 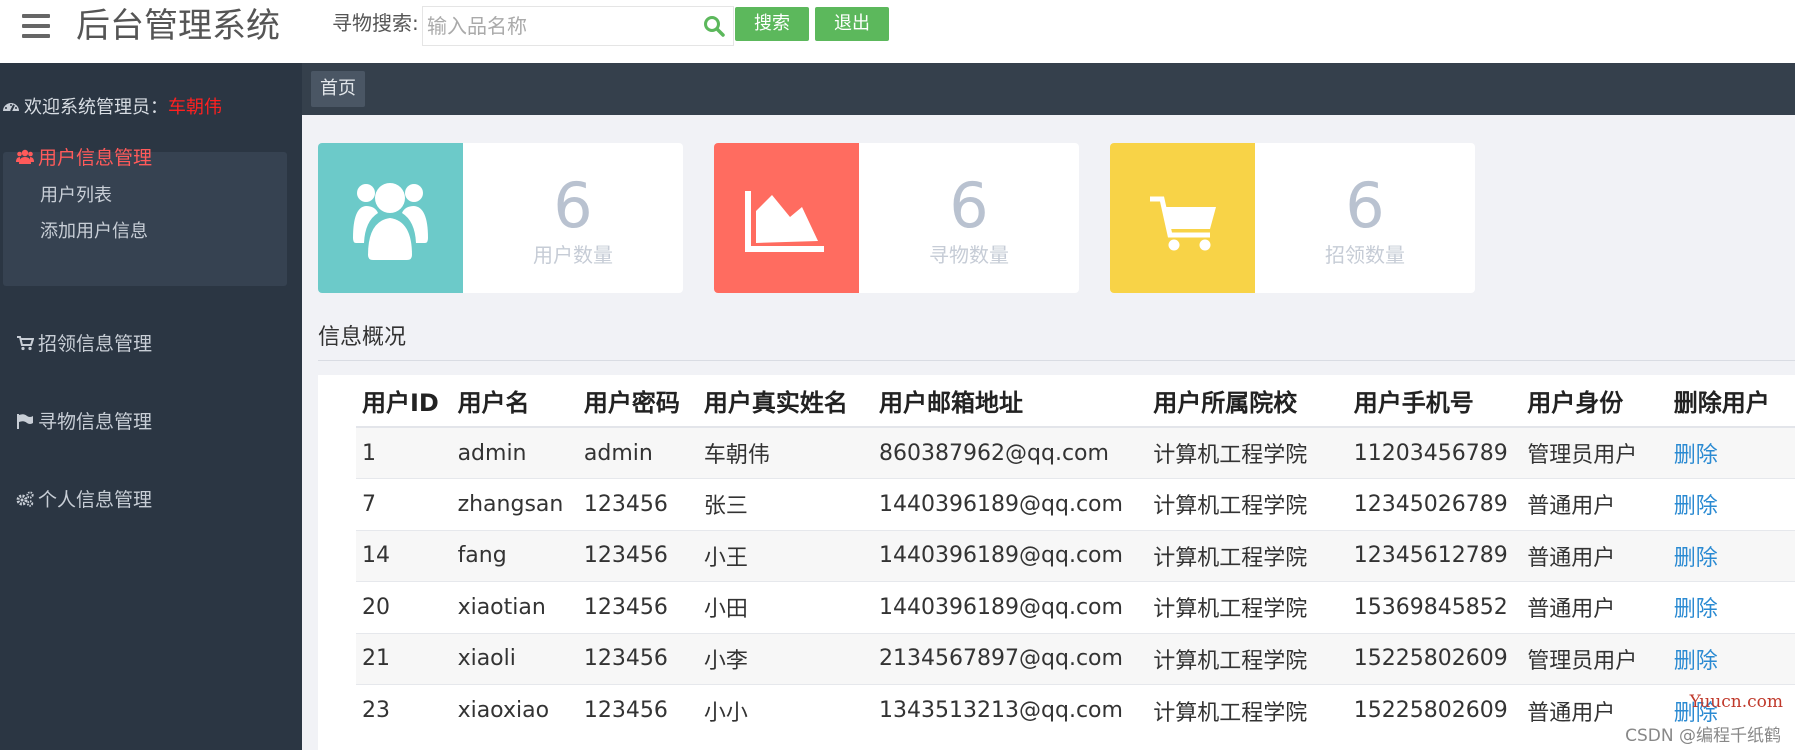 I want to click on column-header: 删除用户, so click(x=1731, y=401).